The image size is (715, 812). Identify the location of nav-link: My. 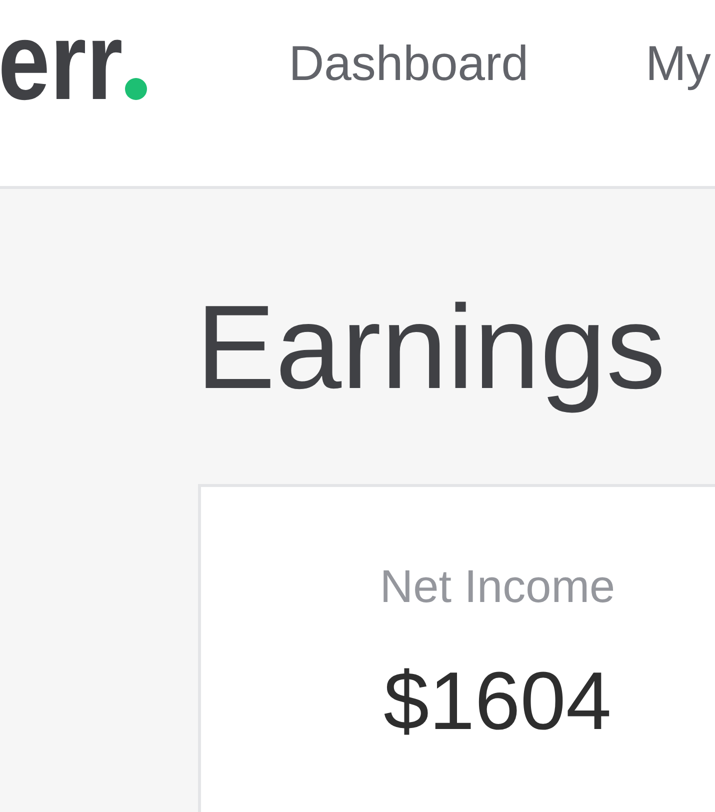
(678, 64).